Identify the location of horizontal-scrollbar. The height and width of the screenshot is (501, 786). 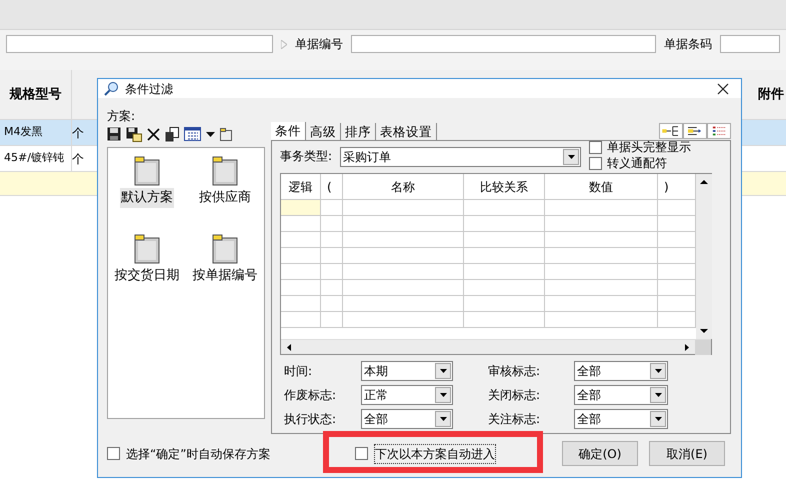
(496, 346).